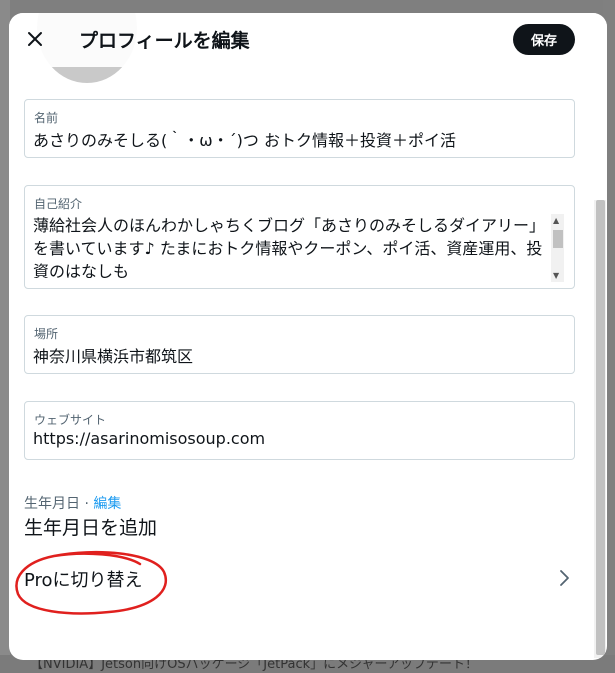  Describe the element at coordinates (299, 430) in the screenshot. I see `website-field: ウェブサイト https://asarinomisosoup.com` at that location.